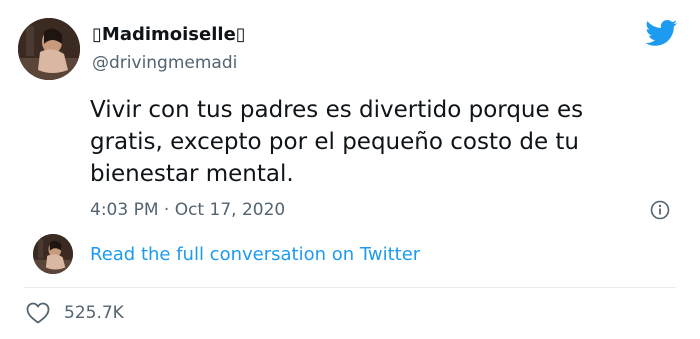 This screenshot has width=700, height=339. Describe the element at coordinates (350, 287) in the screenshot. I see `divider` at that location.